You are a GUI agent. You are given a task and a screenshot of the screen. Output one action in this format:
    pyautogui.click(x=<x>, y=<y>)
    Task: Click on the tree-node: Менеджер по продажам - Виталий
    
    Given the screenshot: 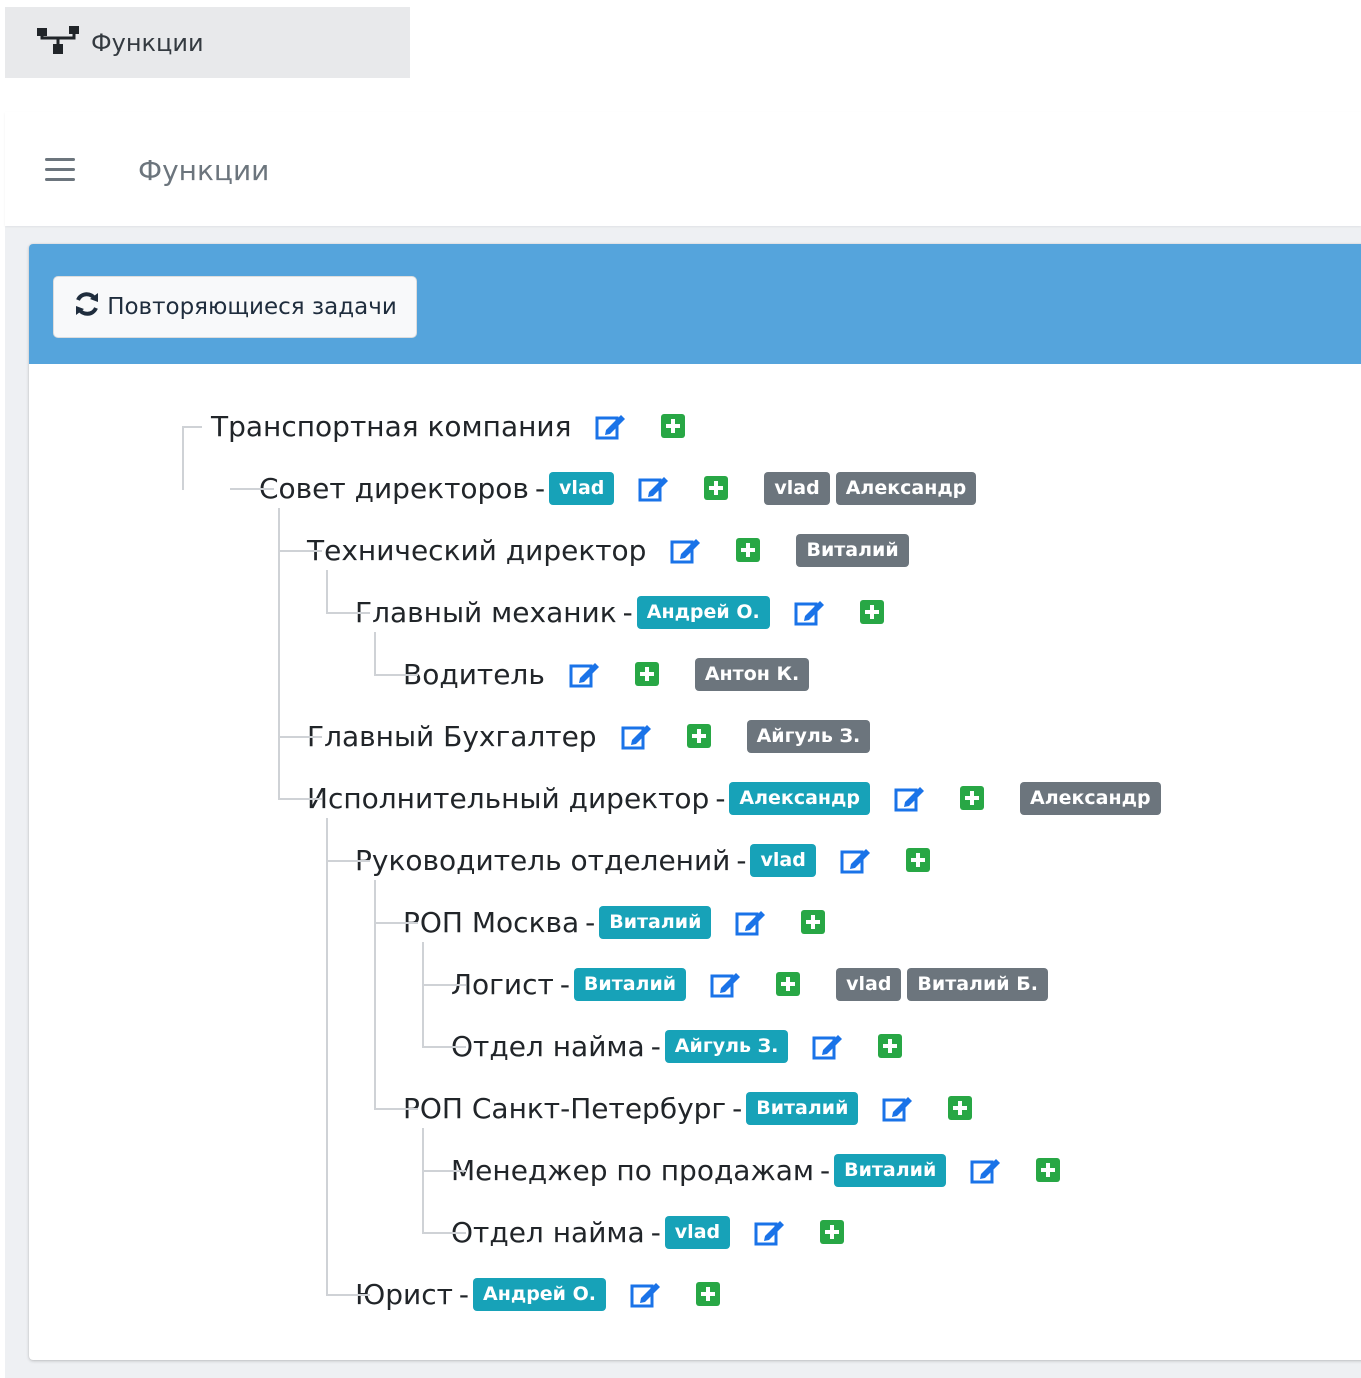 What is the action you would take?
    pyautogui.click(x=756, y=1170)
    